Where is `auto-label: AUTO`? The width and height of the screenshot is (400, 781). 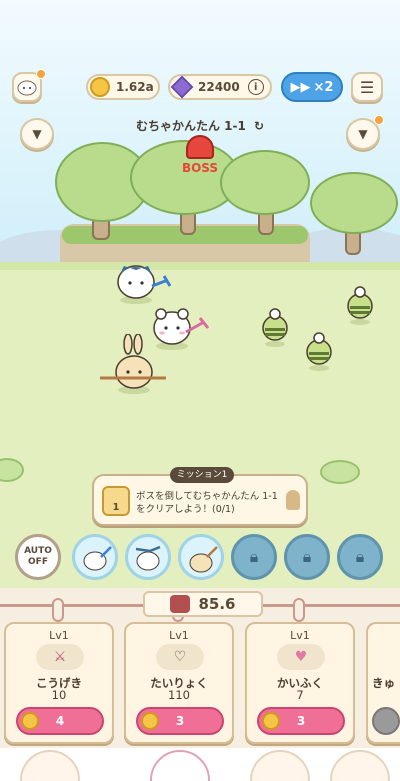 auto-label: AUTO is located at coordinates (38, 551).